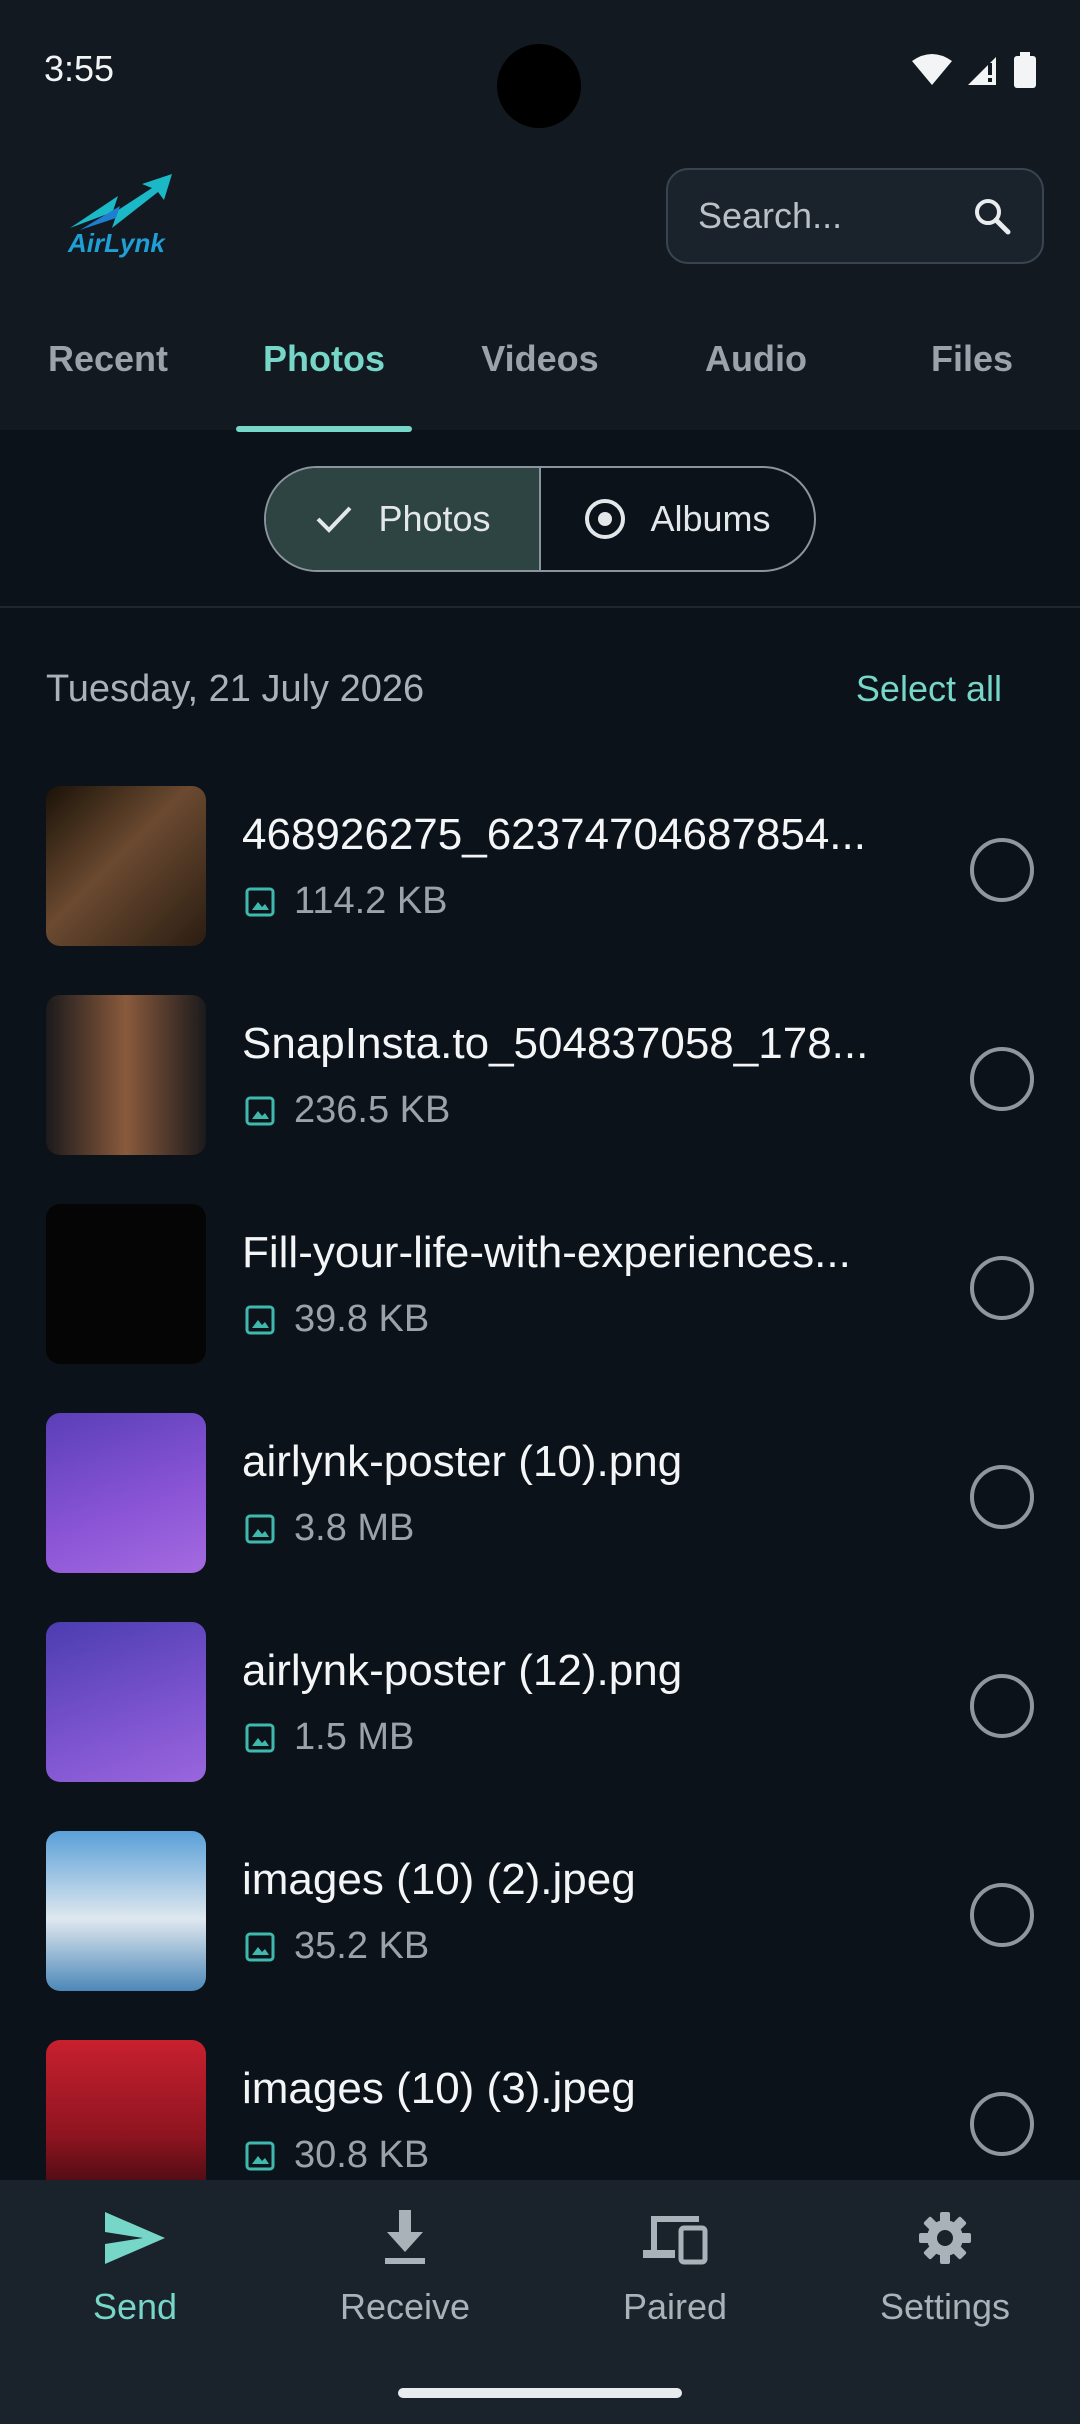 This screenshot has width=1080, height=2424. What do you see at coordinates (540, 1696) in the screenshot?
I see `list-item: airlynk-poster (12).png 1.5 MB` at bounding box center [540, 1696].